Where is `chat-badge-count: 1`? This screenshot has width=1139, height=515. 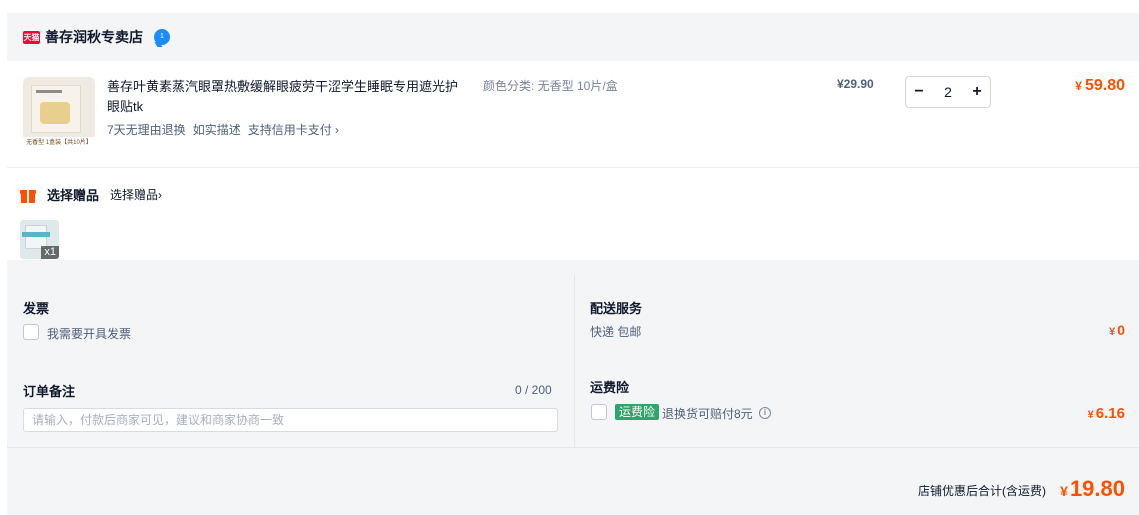
chat-badge-count: 1 is located at coordinates (162, 36).